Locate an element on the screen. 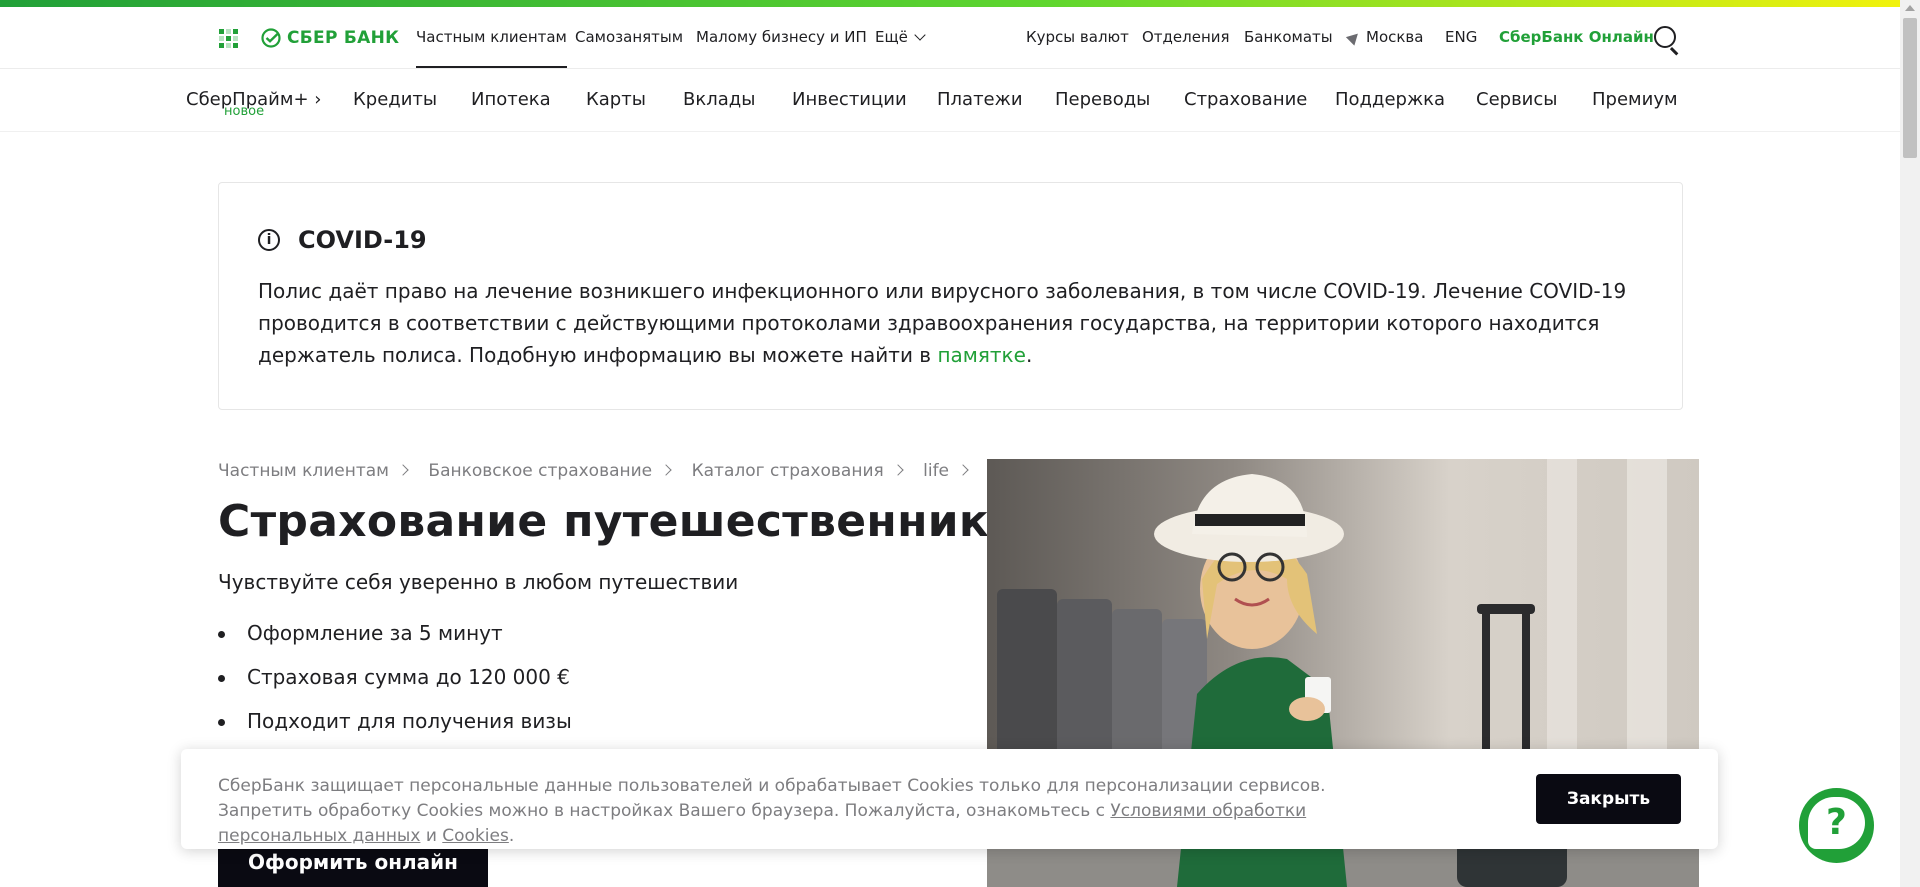 Image resolution: width=1920 pixels, height=887 pixels. feature-item: Страховая сумма до 120 000 € is located at coordinates (395, 682).